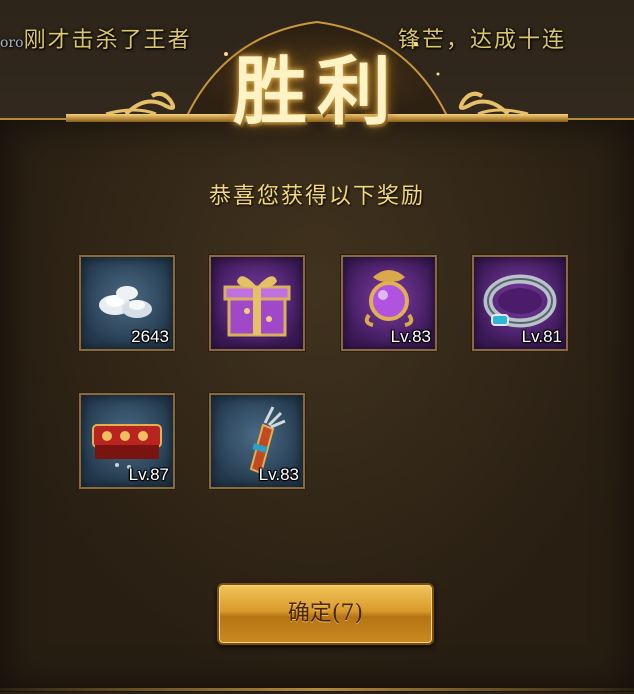  I want to click on reward-slot-gift, so click(257, 303).